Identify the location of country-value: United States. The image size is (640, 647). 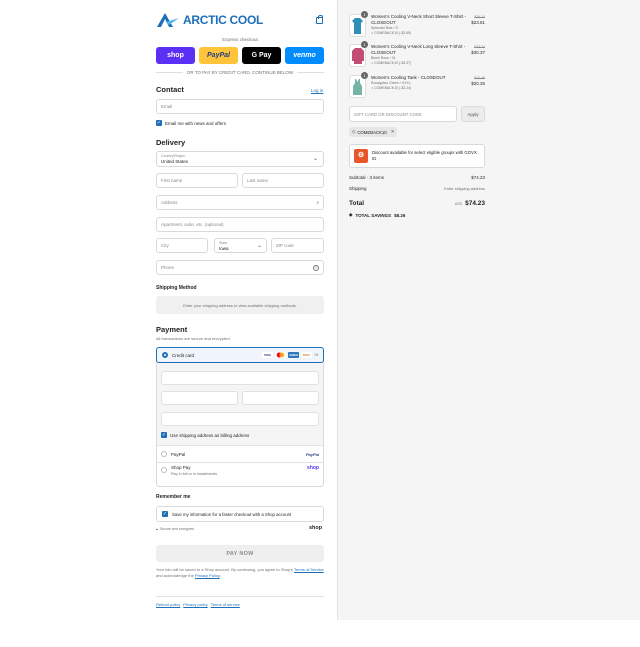
(175, 161).